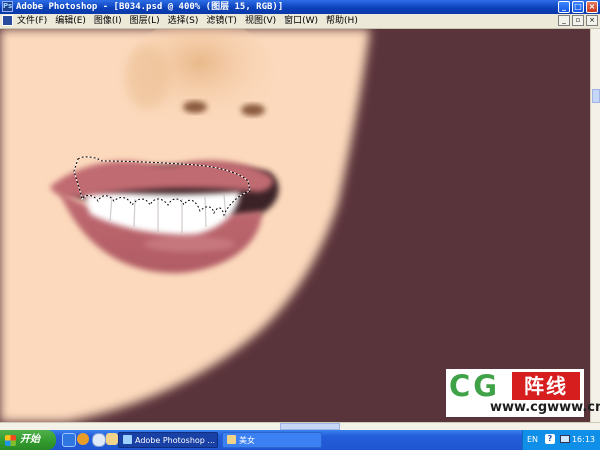  I want to click on watermark-url: www.cgwww.cn, so click(545, 407).